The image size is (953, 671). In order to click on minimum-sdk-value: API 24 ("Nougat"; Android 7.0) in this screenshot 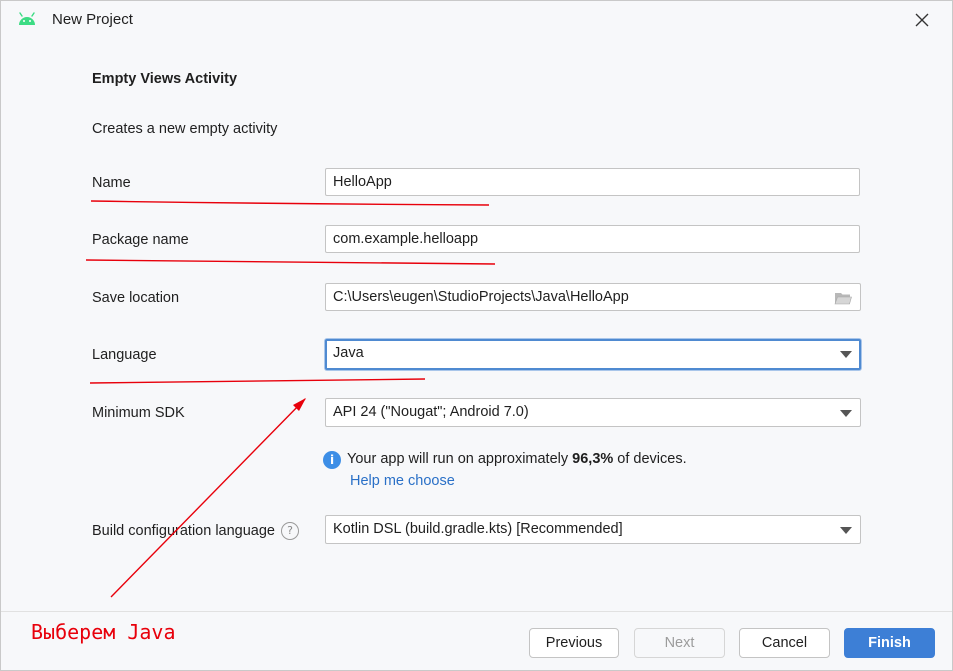, I will do `click(431, 412)`.